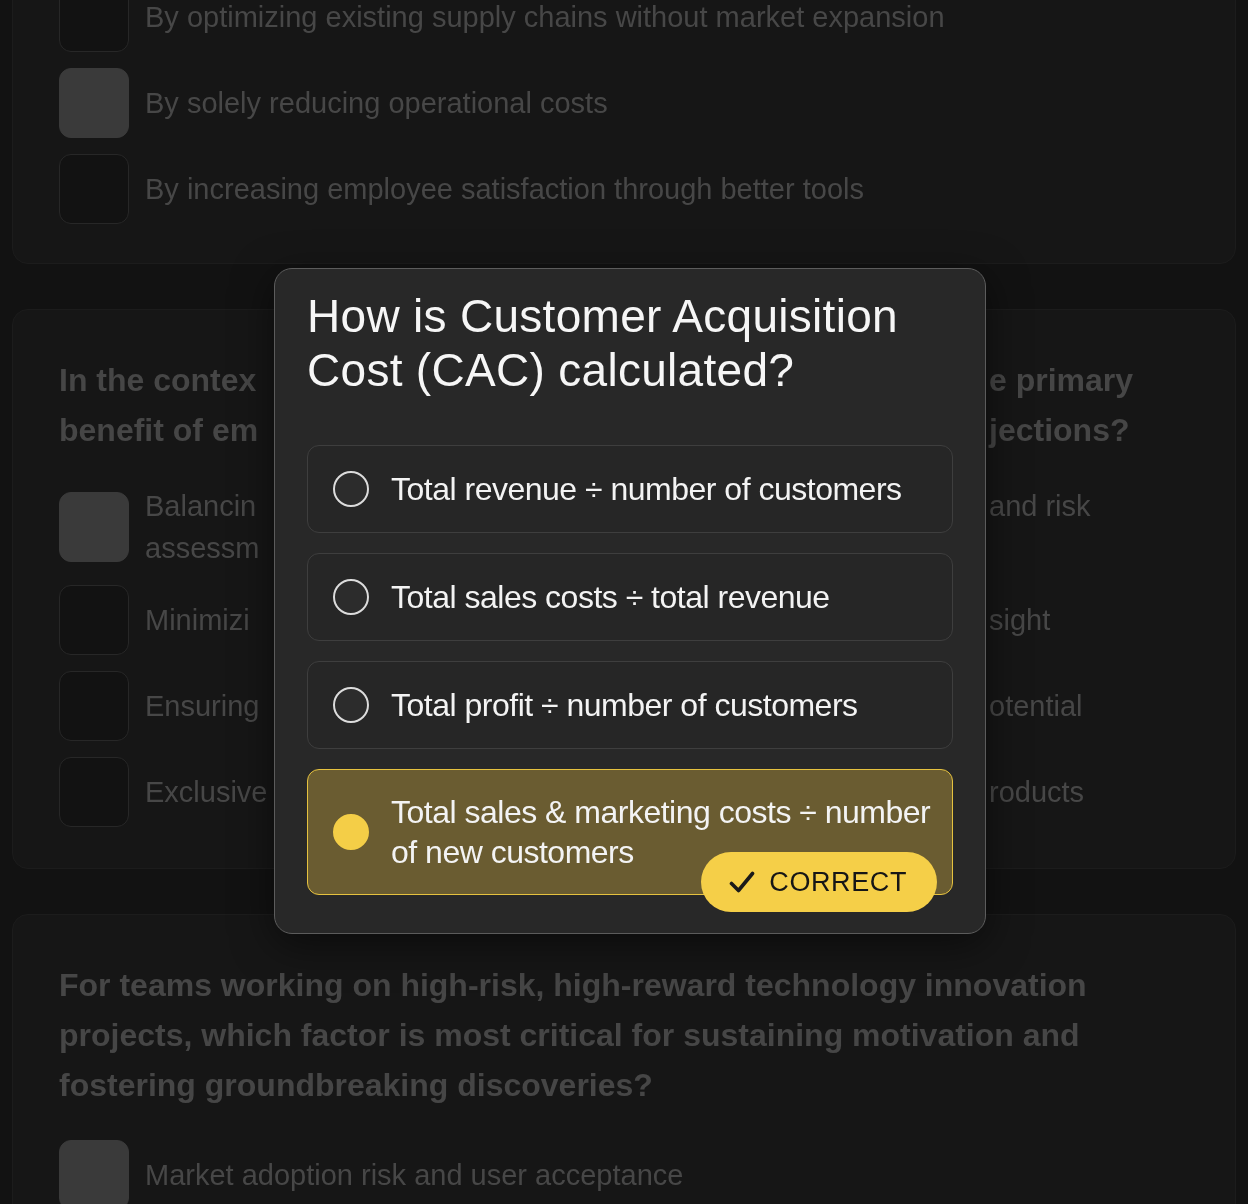 The image size is (1248, 1204). Describe the element at coordinates (603, 343) in the screenshot. I see `quiz-question: How is Customer Acquisition Cost (CAC) calculated?` at that location.